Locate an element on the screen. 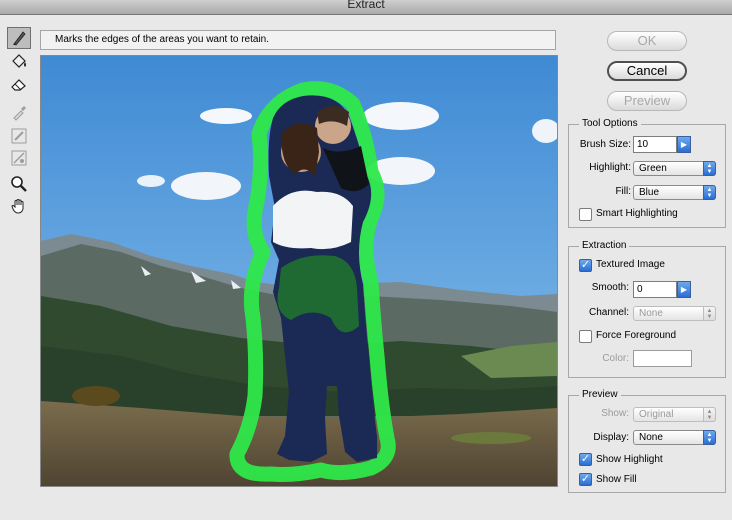 The height and width of the screenshot is (520, 732). highlight-color-select: Green ▲ ▼ is located at coordinates (674, 168).